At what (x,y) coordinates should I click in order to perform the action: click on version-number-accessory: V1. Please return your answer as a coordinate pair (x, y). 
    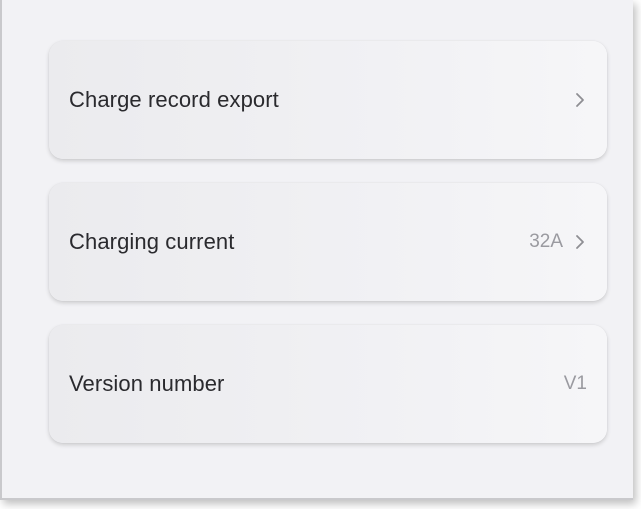
    Looking at the image, I should click on (575, 384).